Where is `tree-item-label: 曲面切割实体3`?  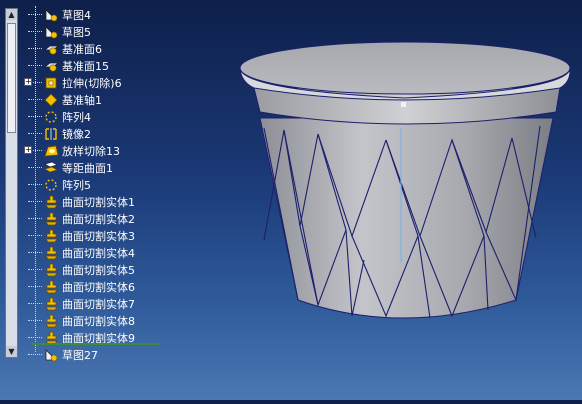
tree-item-label: 曲面切割实体3 is located at coordinates (98, 236).